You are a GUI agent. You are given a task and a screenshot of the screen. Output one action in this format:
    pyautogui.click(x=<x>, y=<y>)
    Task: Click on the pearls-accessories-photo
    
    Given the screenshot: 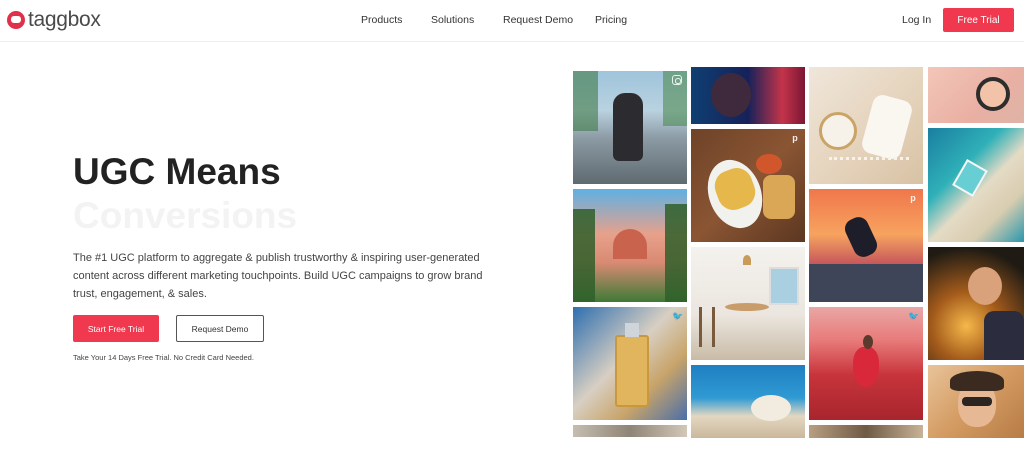 What is the action you would take?
    pyautogui.click(x=866, y=125)
    